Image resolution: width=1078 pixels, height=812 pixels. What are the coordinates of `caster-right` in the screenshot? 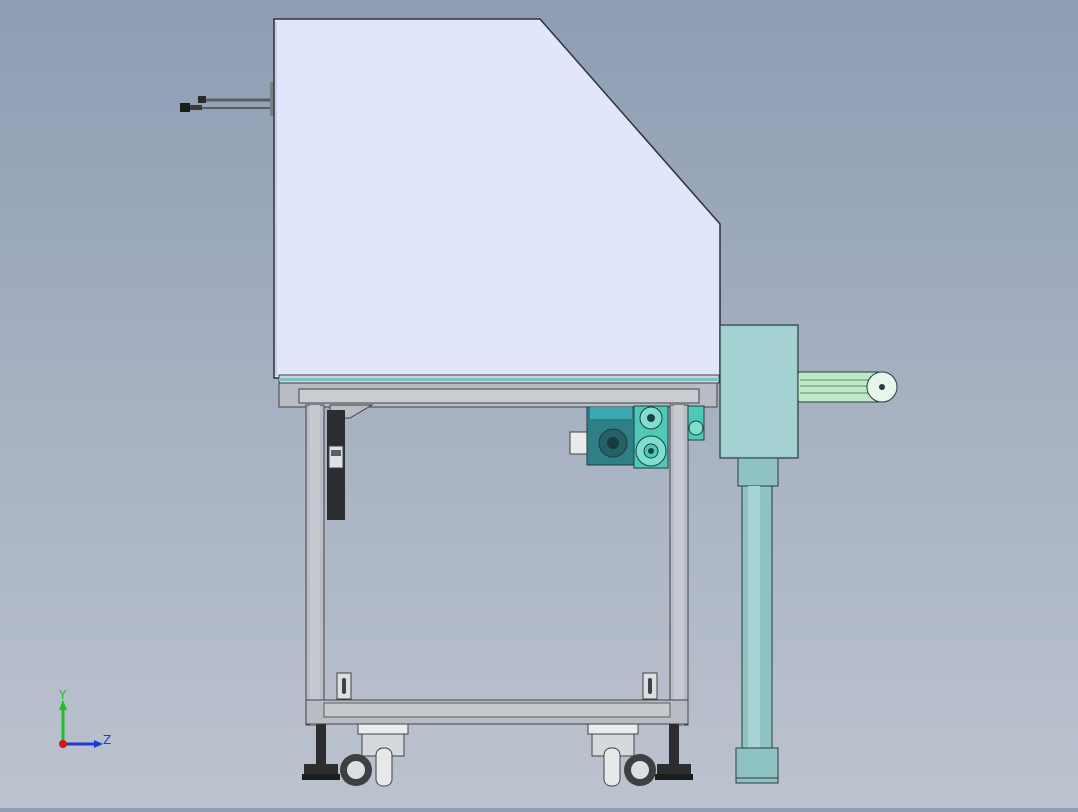 It's located at (621, 755).